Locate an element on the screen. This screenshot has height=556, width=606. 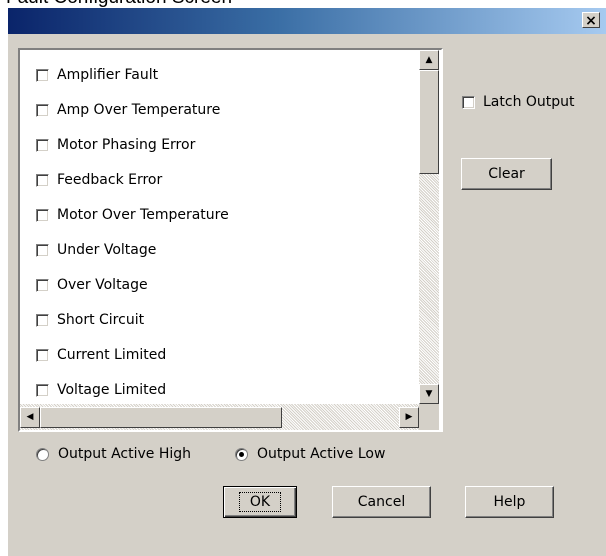
left-arrow-icon: ◀ is located at coordinates (30, 417).